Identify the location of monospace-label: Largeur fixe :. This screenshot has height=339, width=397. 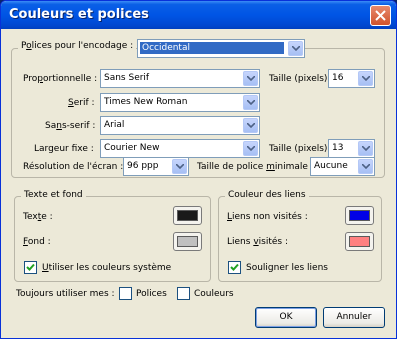
(64, 149).